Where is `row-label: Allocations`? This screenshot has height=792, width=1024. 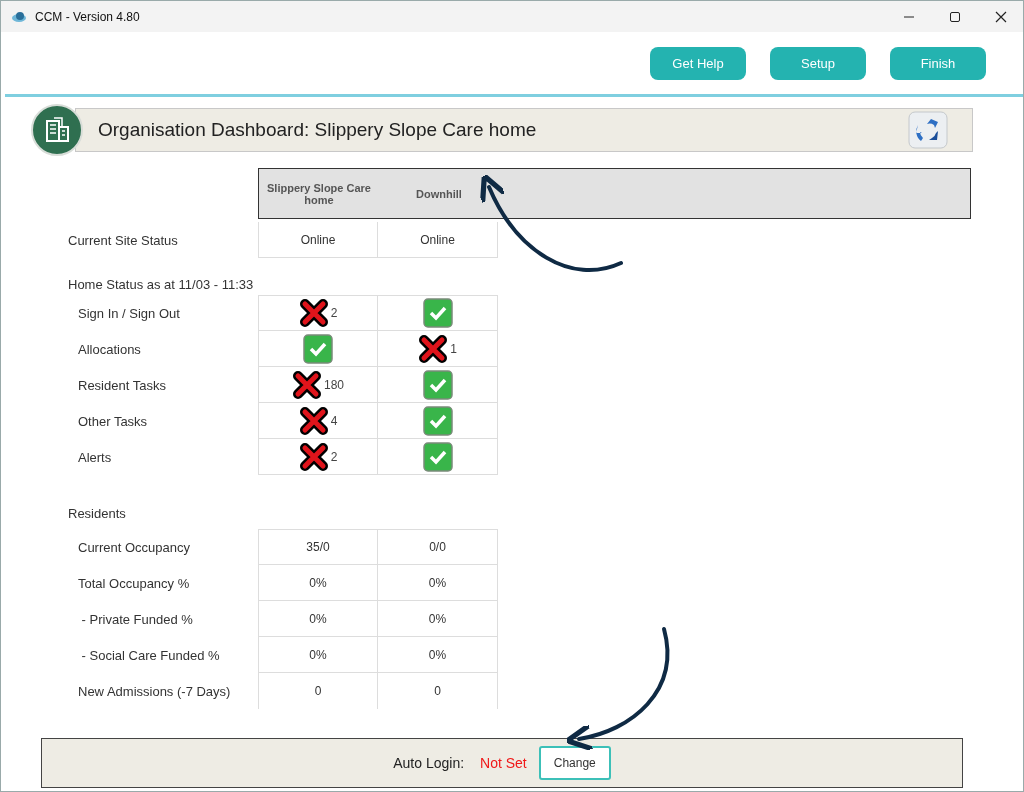
row-label: Allocations is located at coordinates (109, 349).